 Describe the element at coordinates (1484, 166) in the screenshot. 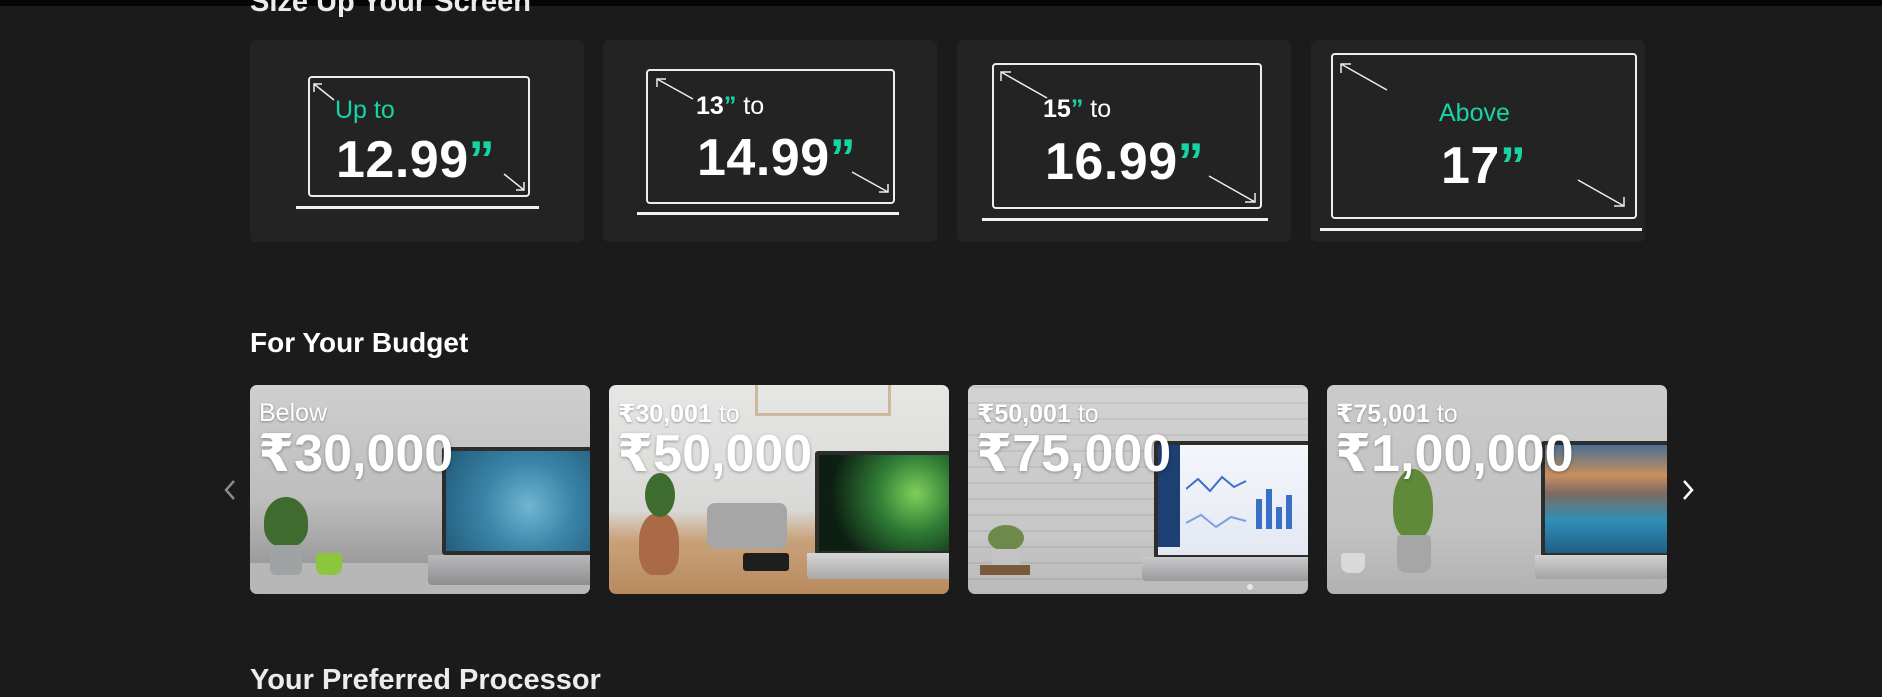

I see `size-value: 17”` at that location.